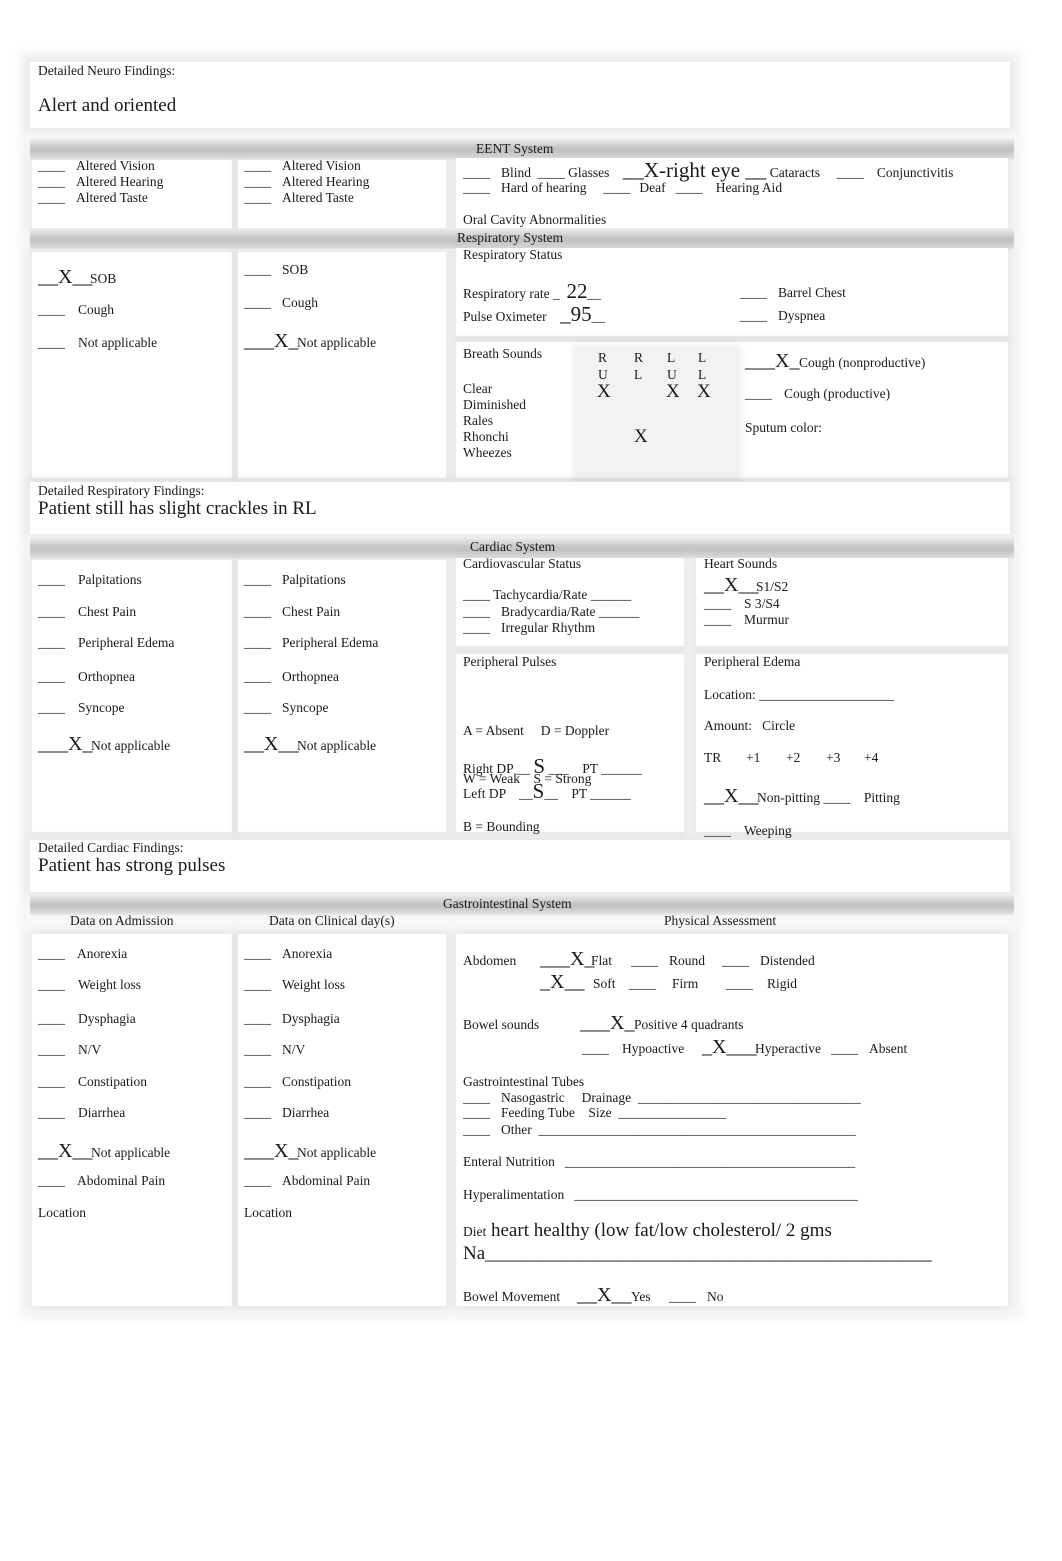 The image size is (1062, 1561). Describe the element at coordinates (310, 341) in the screenshot. I see `resp-clinical-item-na: ___X_Not applicable` at that location.